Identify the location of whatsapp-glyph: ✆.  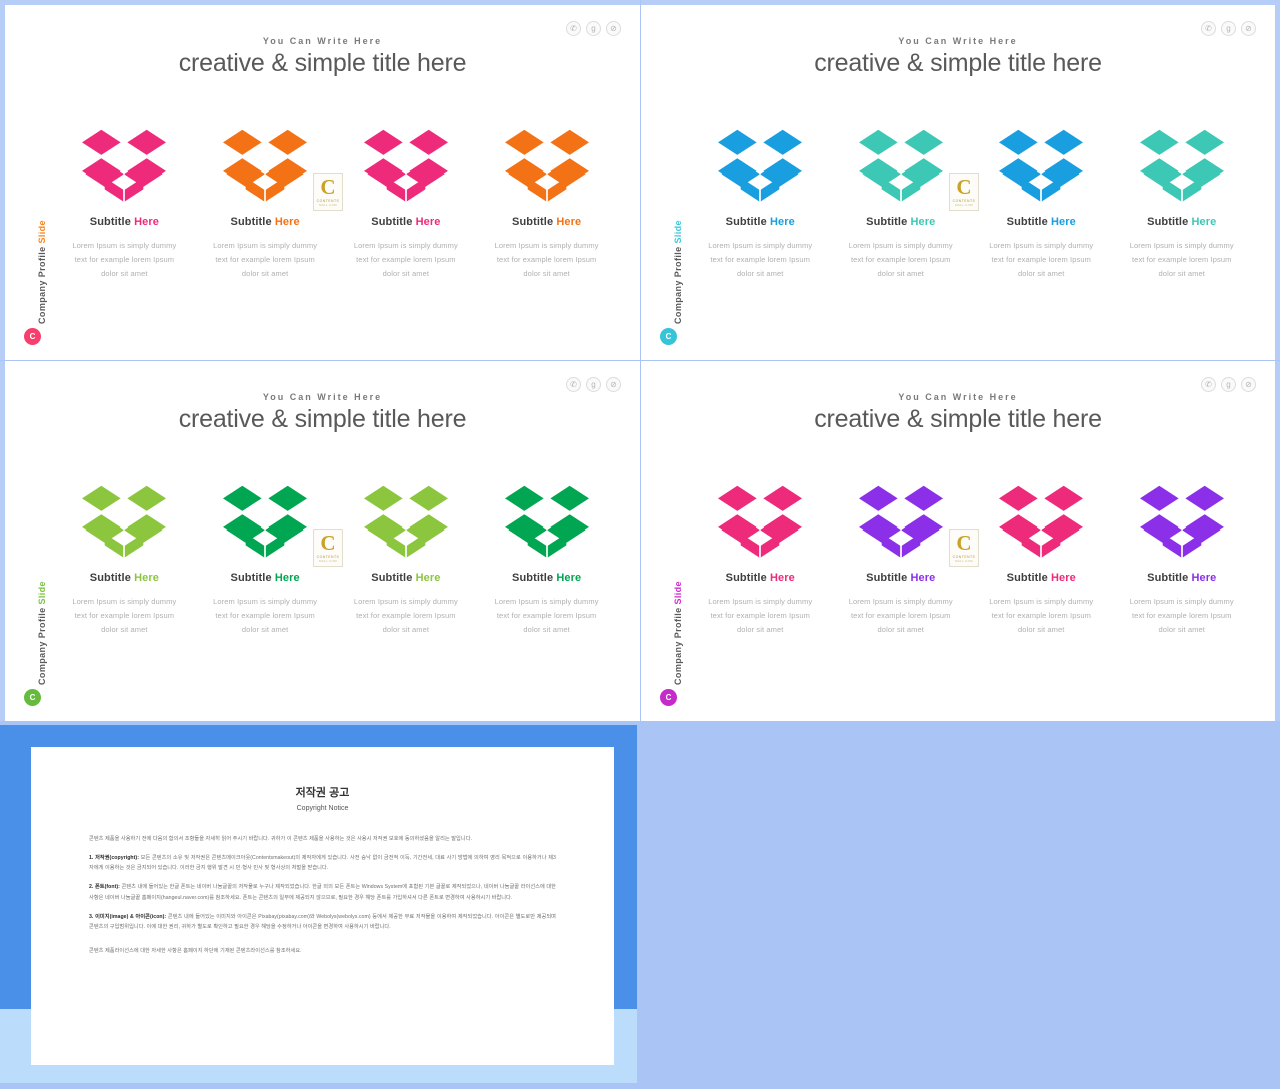
(573, 28).